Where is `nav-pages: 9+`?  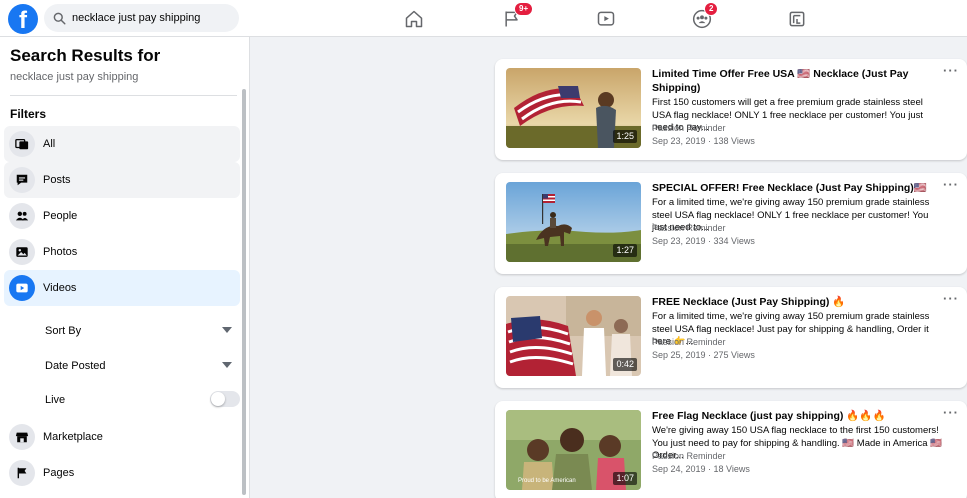 nav-pages: 9+ is located at coordinates (512, 18).